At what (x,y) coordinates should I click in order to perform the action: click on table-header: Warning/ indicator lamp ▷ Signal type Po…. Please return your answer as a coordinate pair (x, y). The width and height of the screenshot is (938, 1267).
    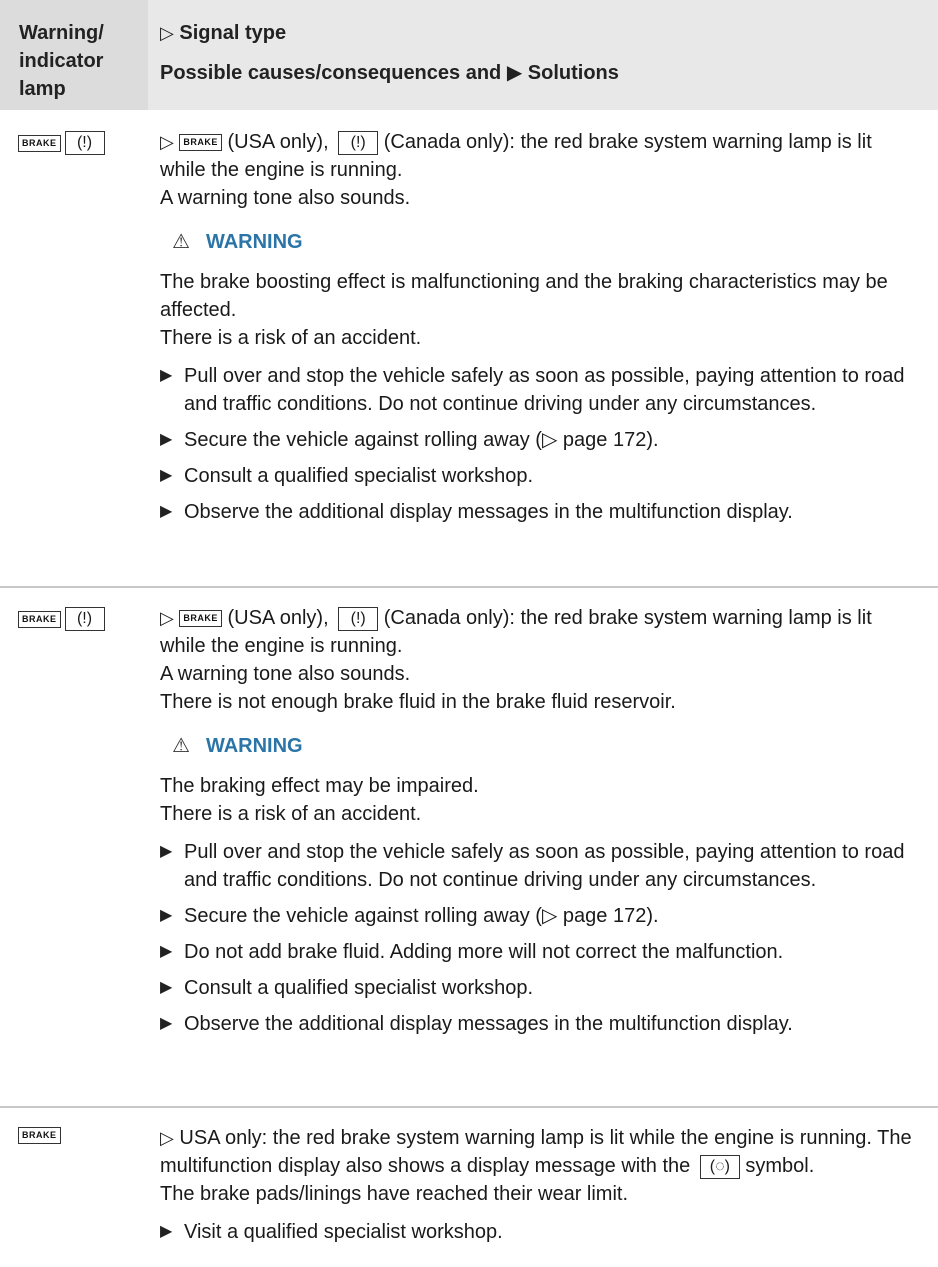
    Looking at the image, I should click on (469, 55).